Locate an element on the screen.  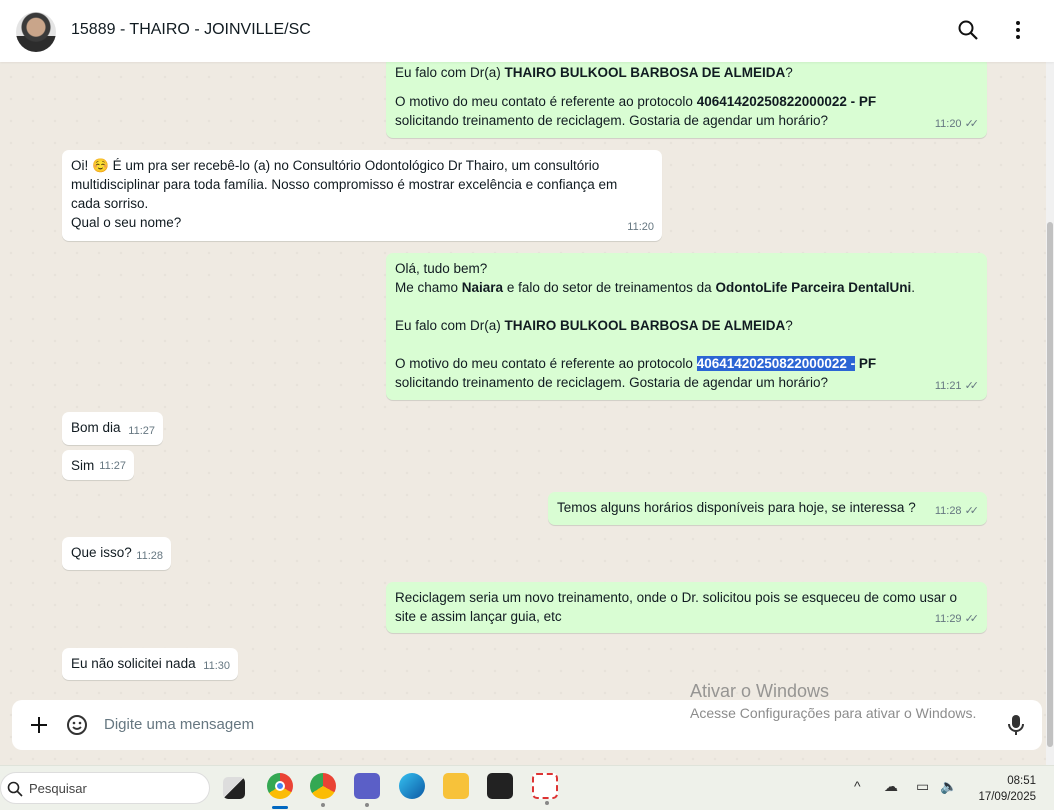
file-explorer-icon is located at coordinates (456, 786).